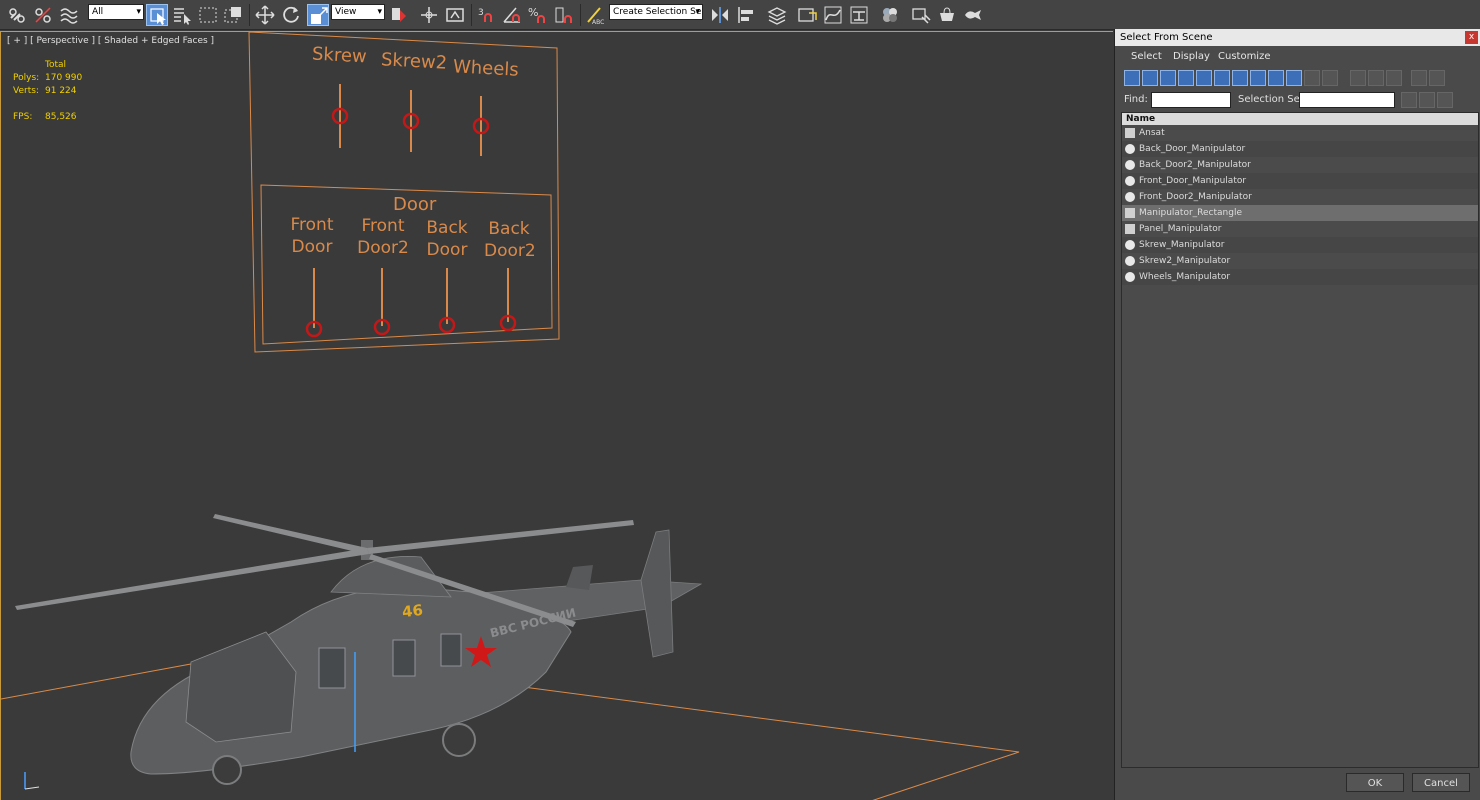  Describe the element at coordinates (1273, 99) in the screenshot. I see `selection-set-label: Selection Set:` at that location.